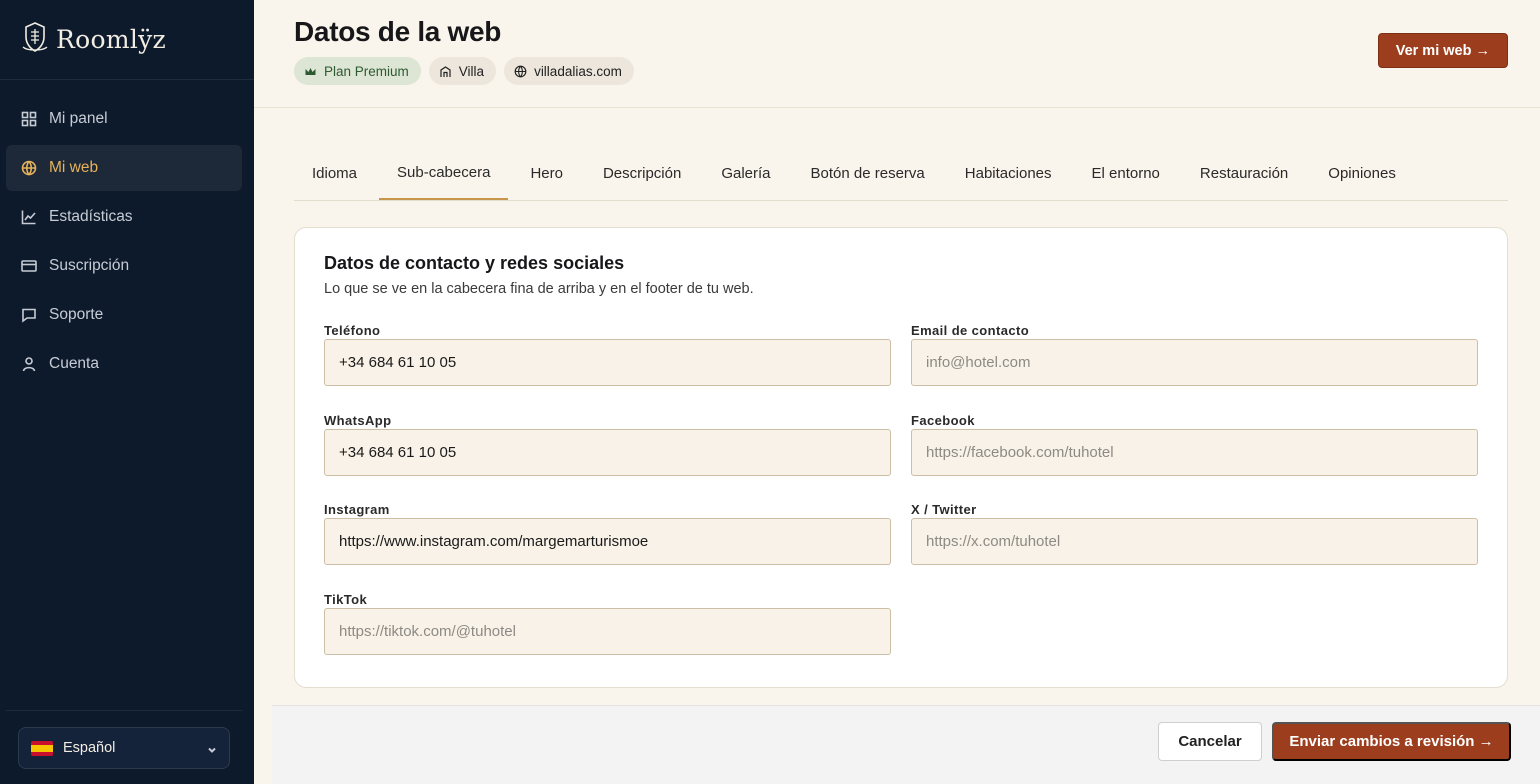 This screenshot has height=784, width=1540. I want to click on sidebar-item-mi-panel: Mi panel, so click(124, 119).